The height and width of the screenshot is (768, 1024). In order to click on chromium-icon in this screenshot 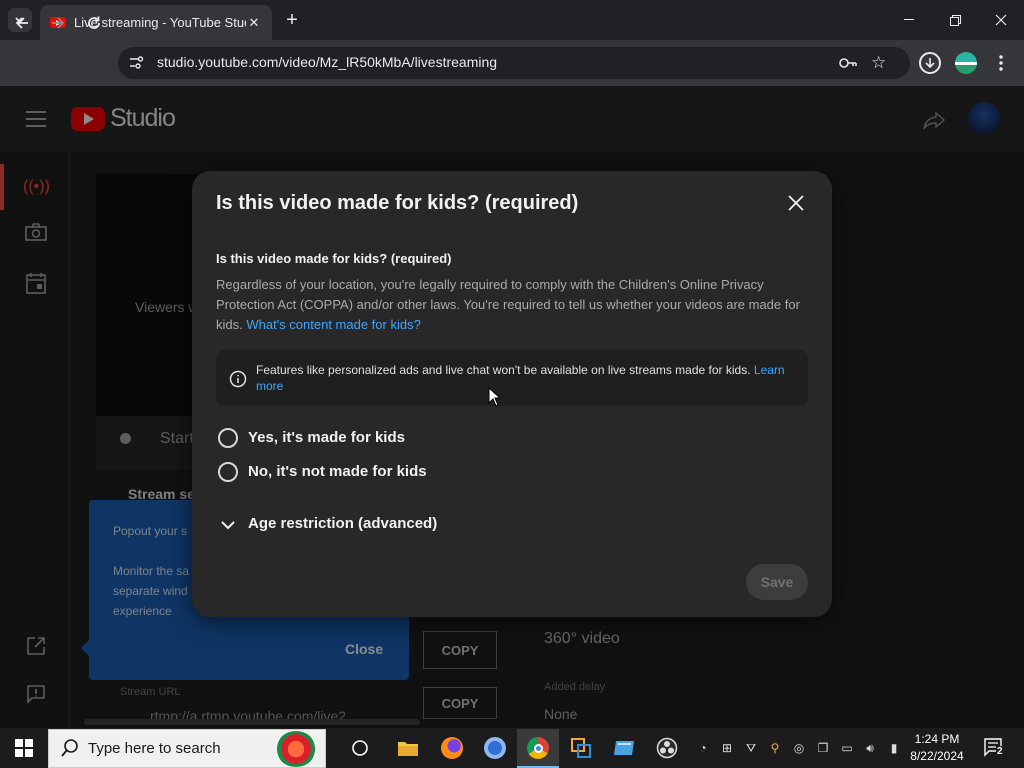, I will do `click(495, 748)`.